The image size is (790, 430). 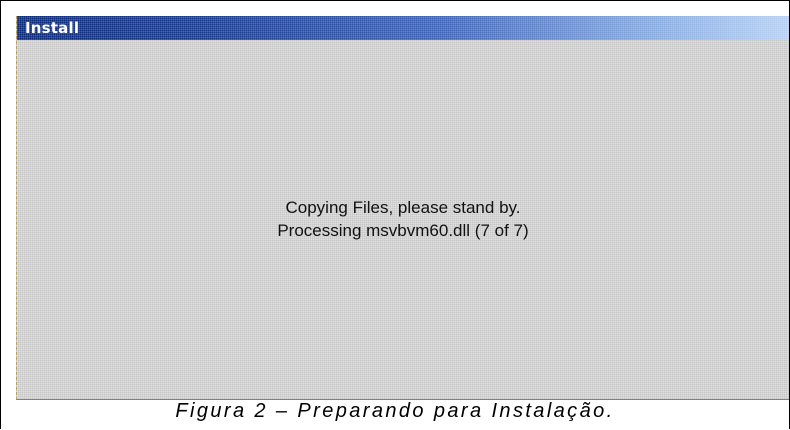 What do you see at coordinates (395, 411) in the screenshot?
I see `figure-caption: Figura 2 – Preparando para Instalação.` at bounding box center [395, 411].